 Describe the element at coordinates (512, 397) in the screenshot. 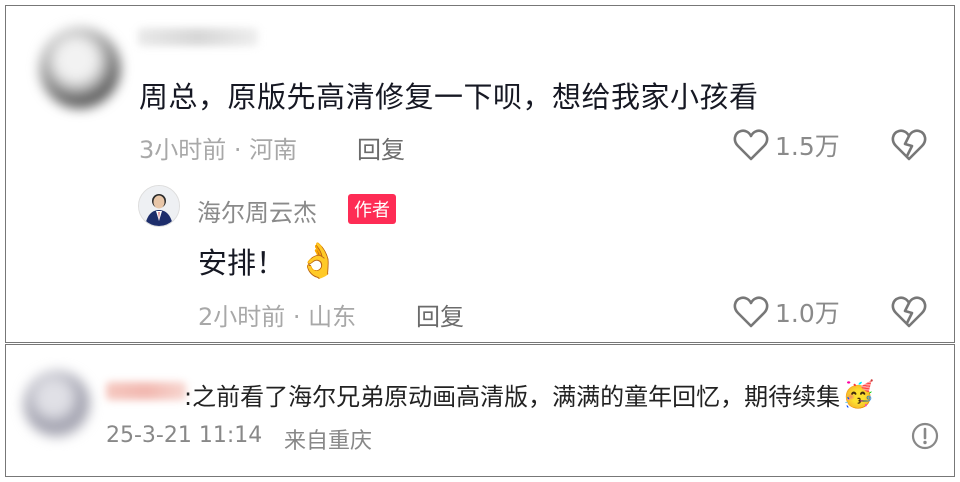

I see `comment-text: :之前看了海尔兄弟原动画高清版，满满的童年回忆，期待续集` at that location.